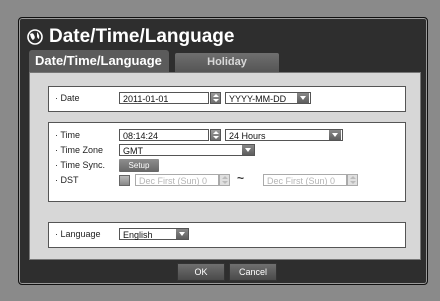  I want to click on date-format-dropdown-icon, so click(303, 98).